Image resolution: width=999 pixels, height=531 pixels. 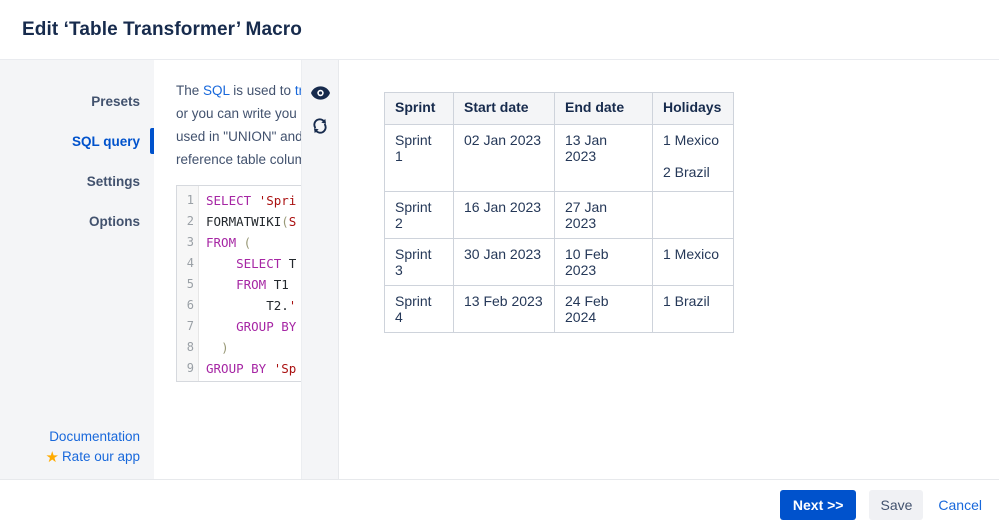 What do you see at coordinates (101, 456) in the screenshot?
I see `rate-our-app-link: Rate our app` at bounding box center [101, 456].